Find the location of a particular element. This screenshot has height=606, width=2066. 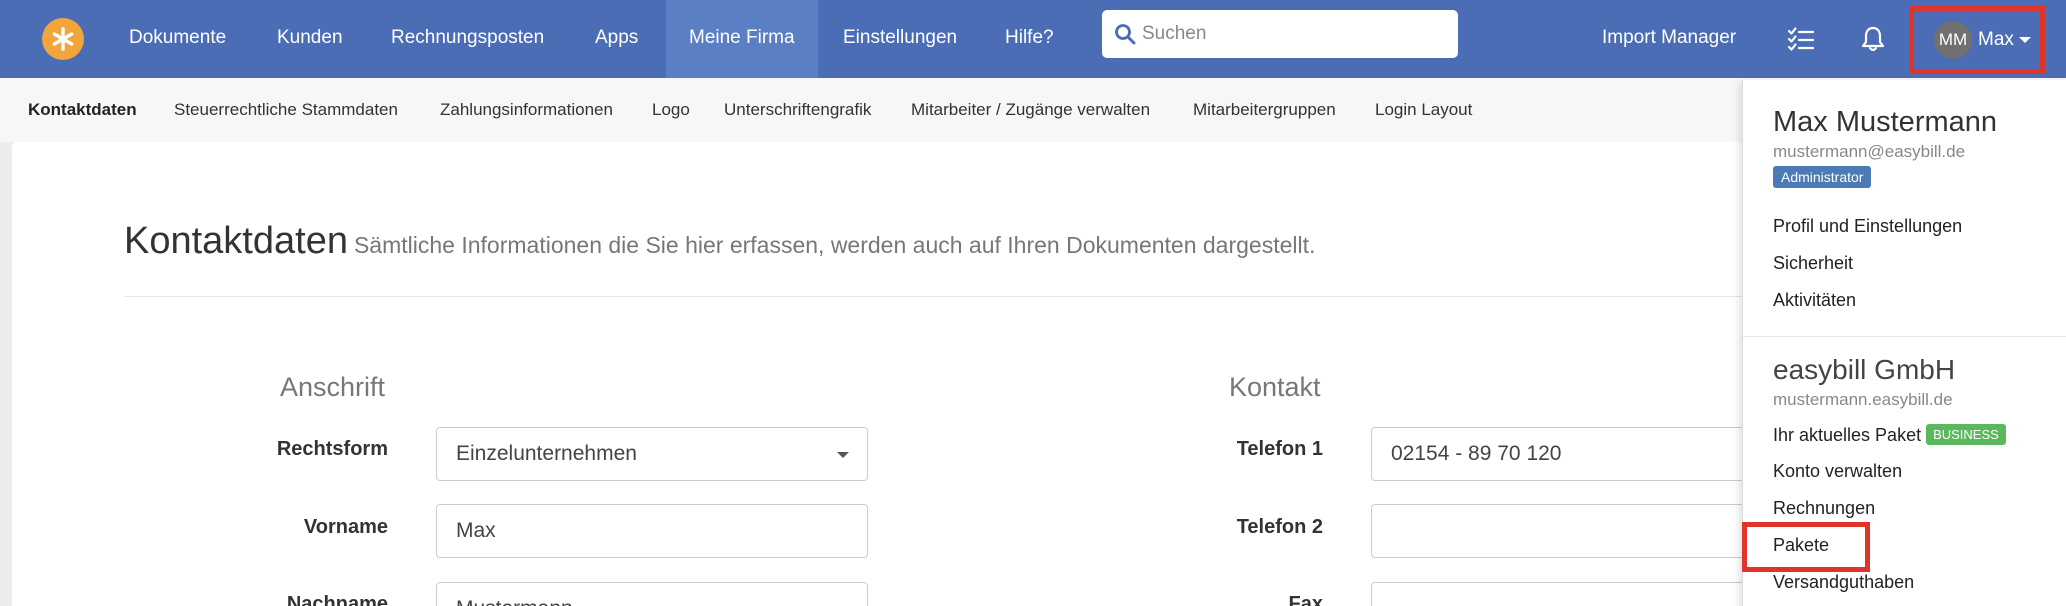

page-title: Kontaktdaten is located at coordinates (236, 241).